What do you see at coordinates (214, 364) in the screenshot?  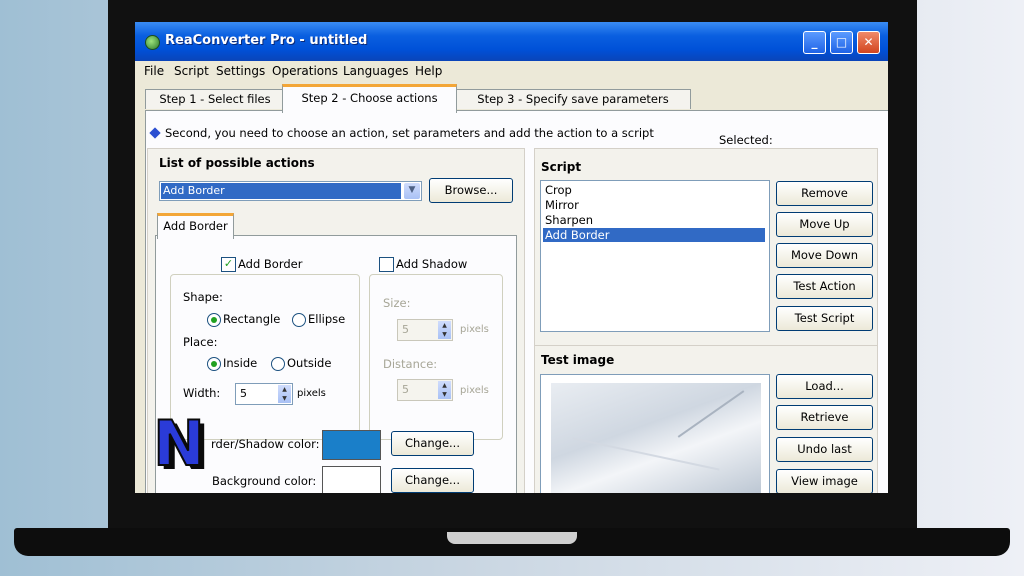 I see `place-inside-radio` at bounding box center [214, 364].